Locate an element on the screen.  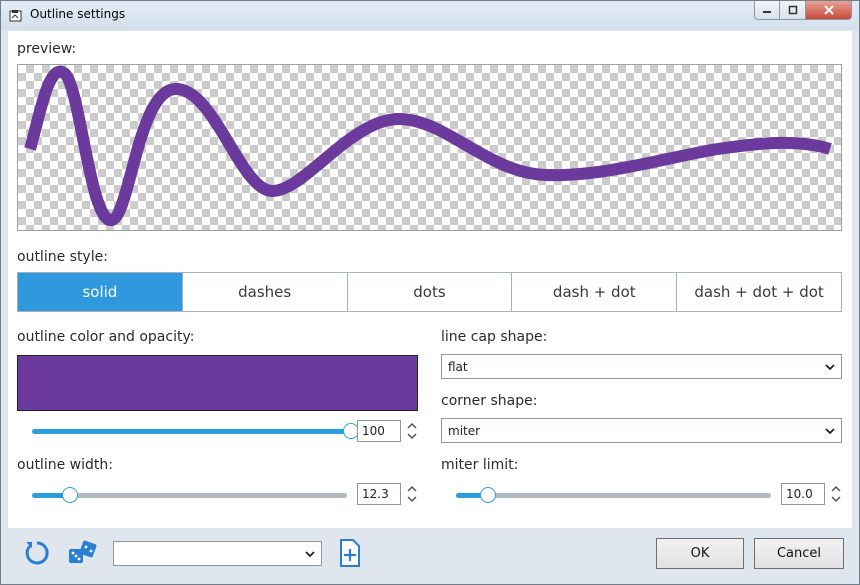
window-title: Outline settings is located at coordinates (78, 14).